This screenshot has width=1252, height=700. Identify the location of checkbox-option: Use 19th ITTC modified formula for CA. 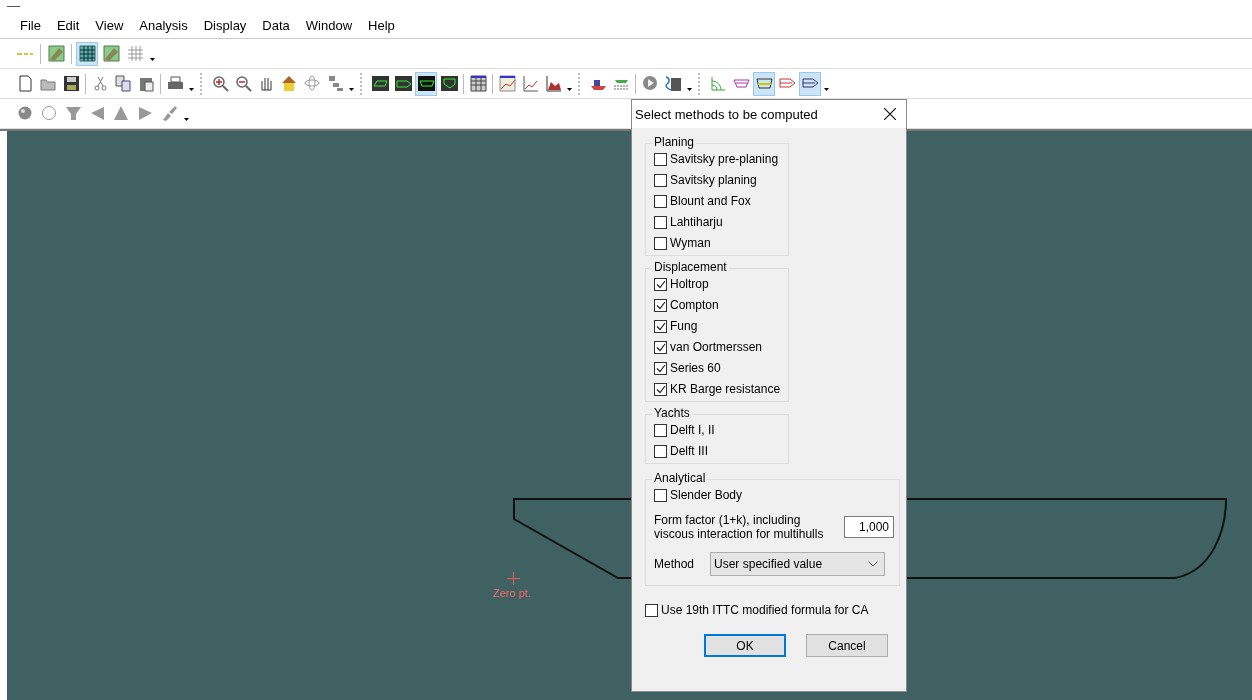
(768, 610).